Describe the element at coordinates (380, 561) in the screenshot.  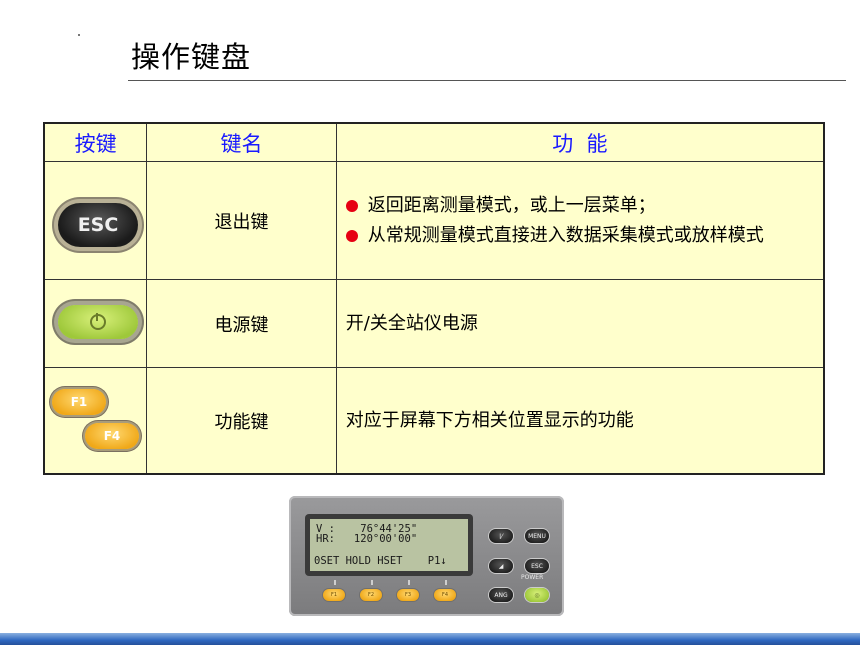
I see `screen-line-3: 0SET HOLD HSET P1↓` at that location.